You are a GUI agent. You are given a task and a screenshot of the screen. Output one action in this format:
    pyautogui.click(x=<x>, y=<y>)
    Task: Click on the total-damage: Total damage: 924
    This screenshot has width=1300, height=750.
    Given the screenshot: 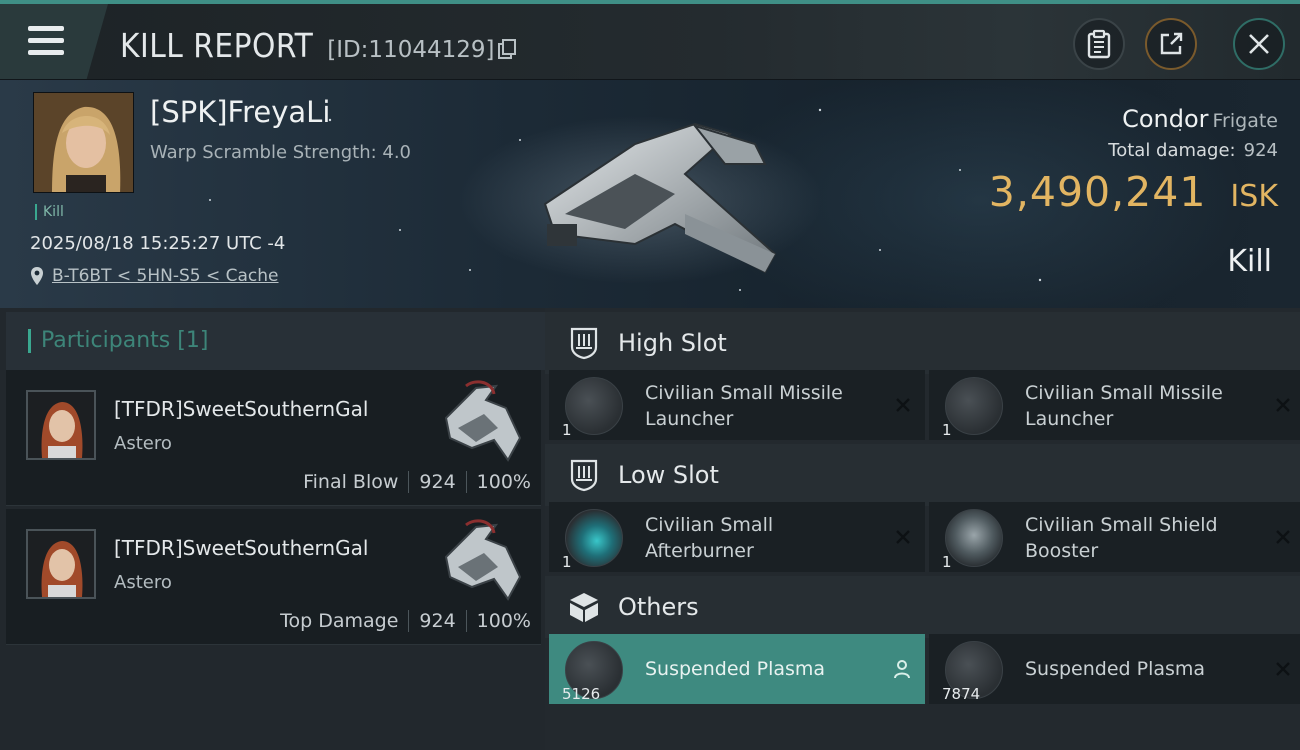 What is the action you would take?
    pyautogui.click(x=1193, y=150)
    